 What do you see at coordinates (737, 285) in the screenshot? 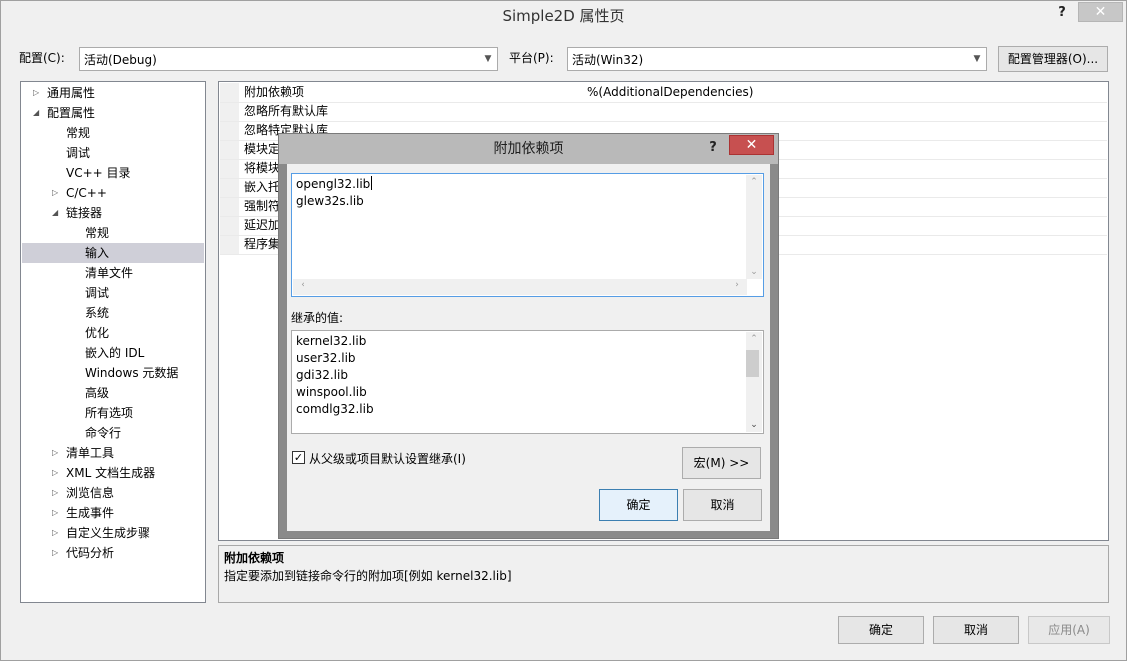
I see `scroll-right-icon: ›` at bounding box center [737, 285].